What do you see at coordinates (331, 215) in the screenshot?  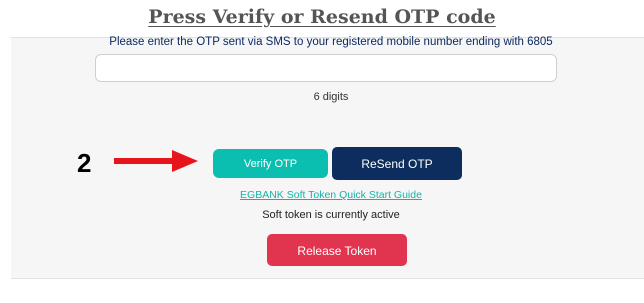 I see `token-status-text: Soft token is currently active` at bounding box center [331, 215].